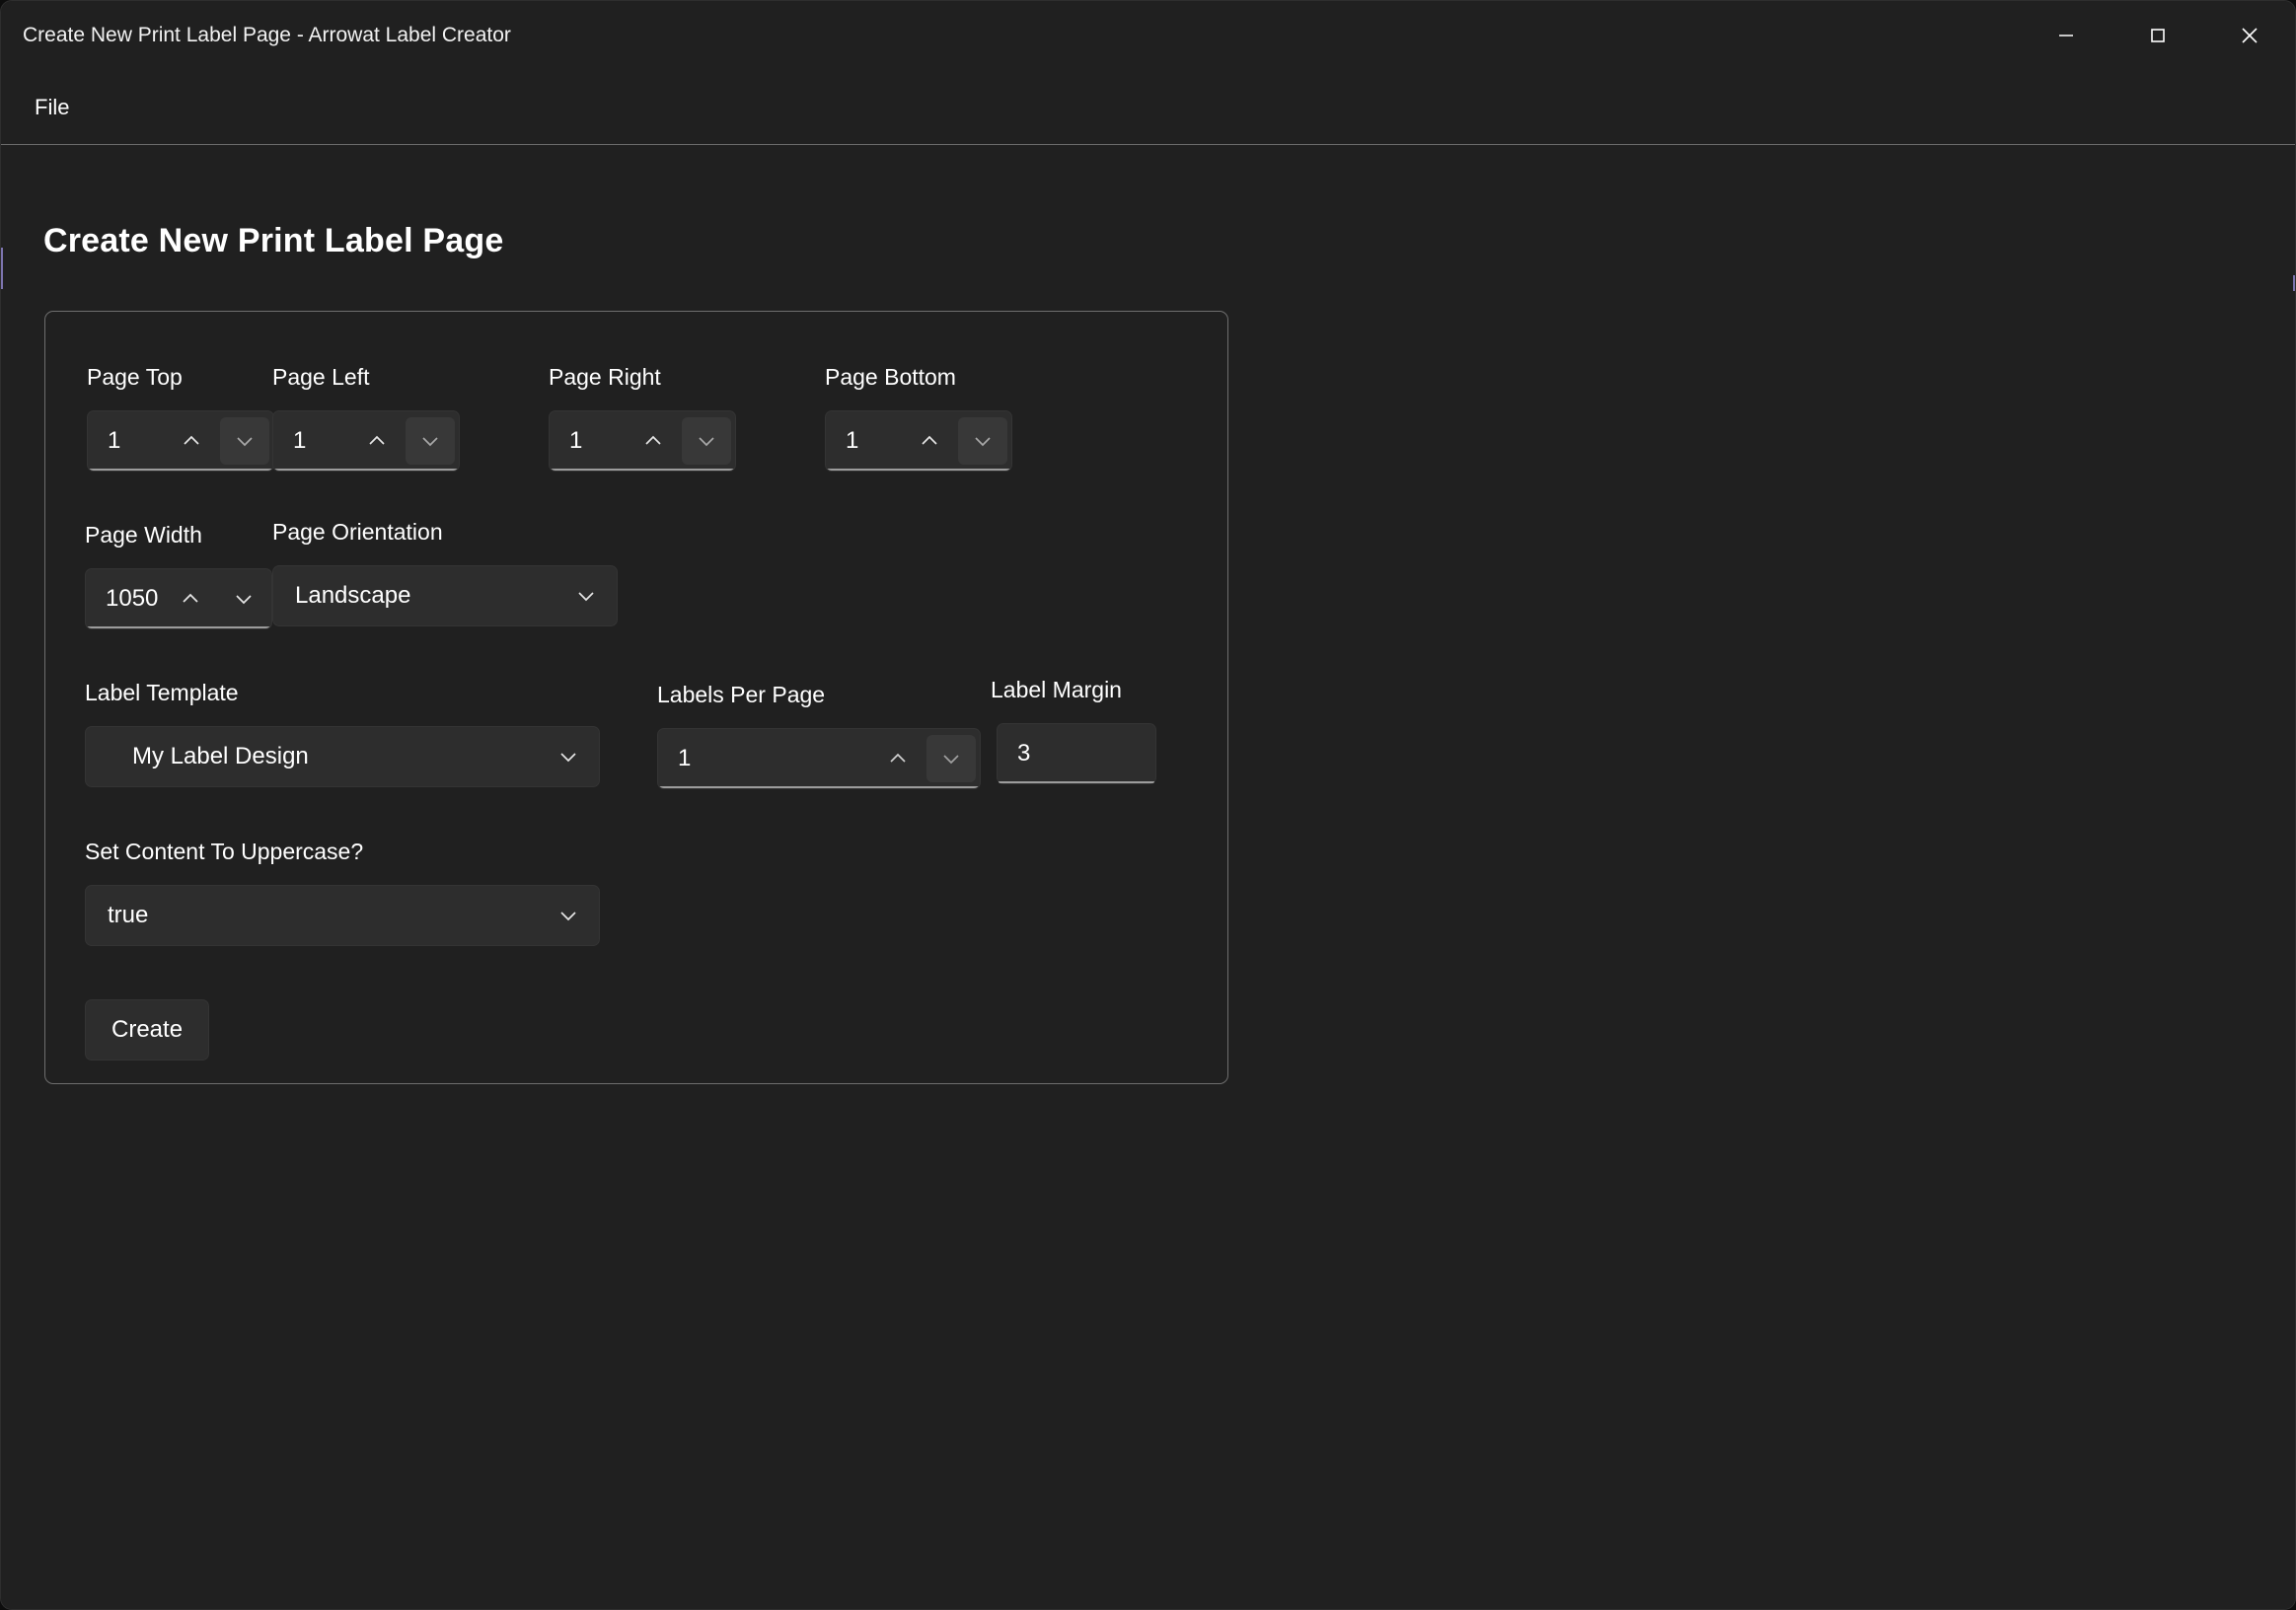 This screenshot has width=2296, height=1610. I want to click on page-right-increment-button, so click(654, 441).